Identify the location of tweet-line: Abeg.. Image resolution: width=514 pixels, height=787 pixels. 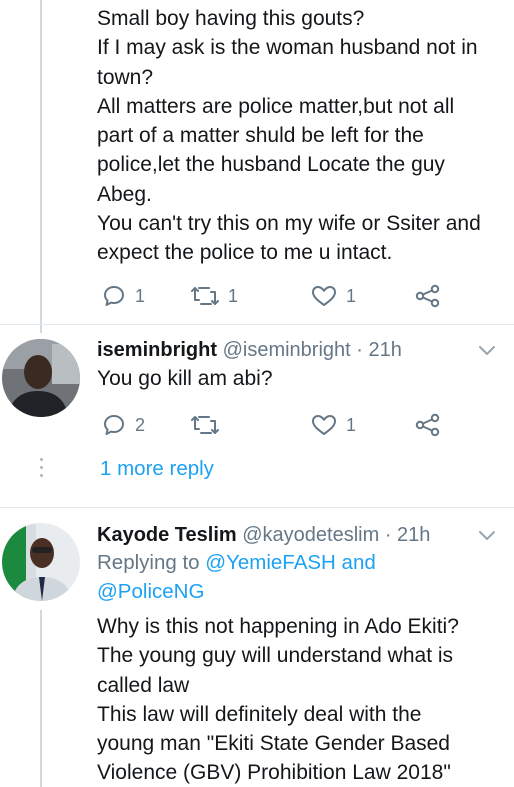
(124, 194).